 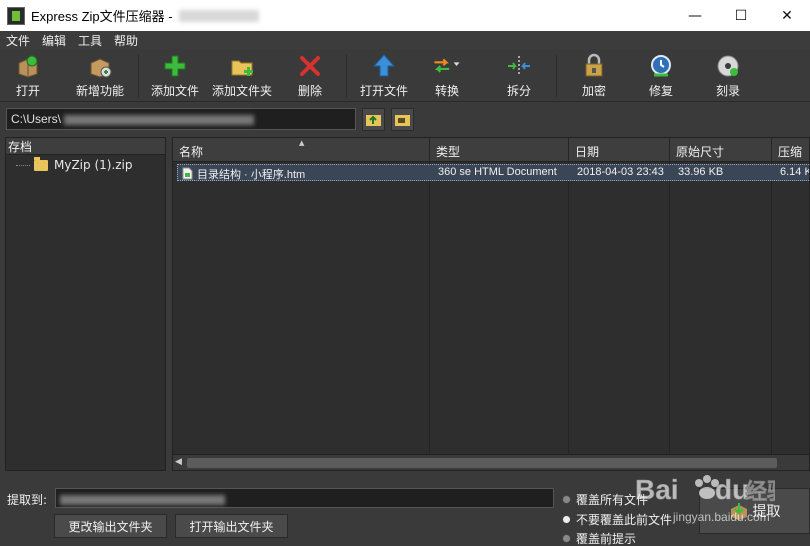 What do you see at coordinates (310, 66) in the screenshot?
I see `delete-x-icon` at bounding box center [310, 66].